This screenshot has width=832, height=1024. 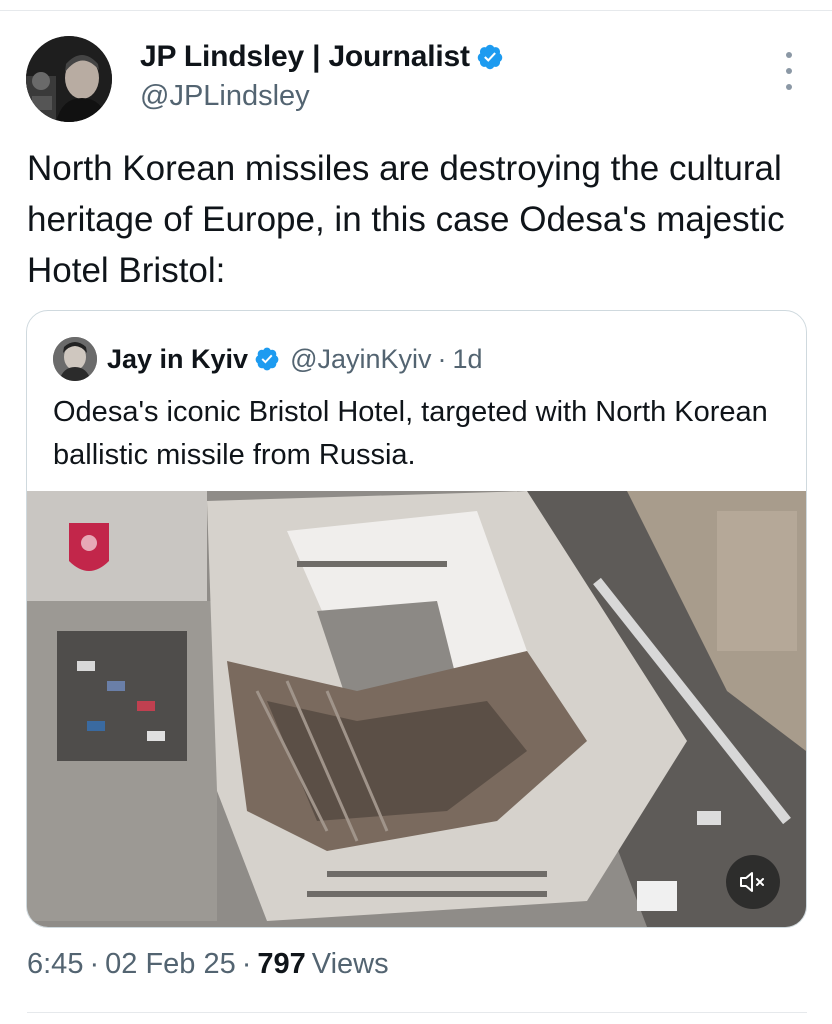 I want to click on top-divider, so click(x=416, y=5).